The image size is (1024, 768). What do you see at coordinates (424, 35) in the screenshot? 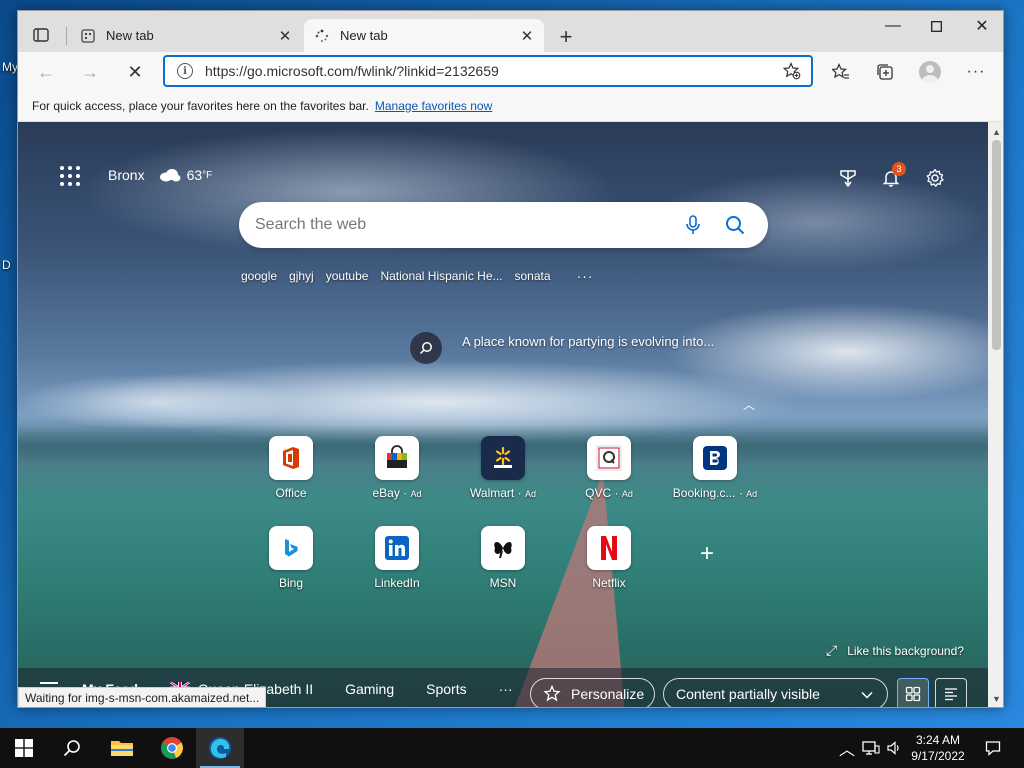
I see `tab-new-tab-2: New tab ✕` at bounding box center [424, 35].